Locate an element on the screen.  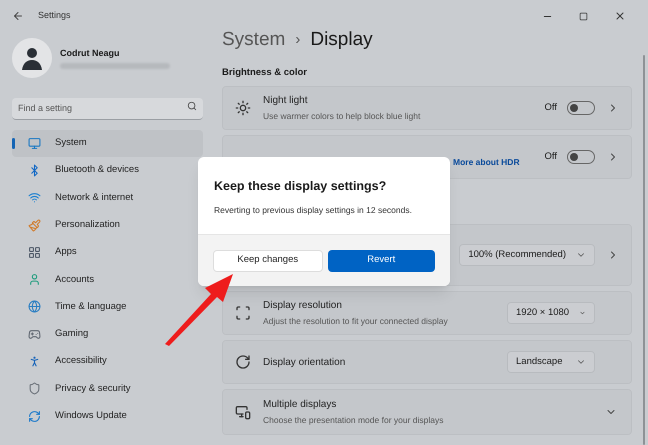
card-title: Display resolution is located at coordinates (303, 306).